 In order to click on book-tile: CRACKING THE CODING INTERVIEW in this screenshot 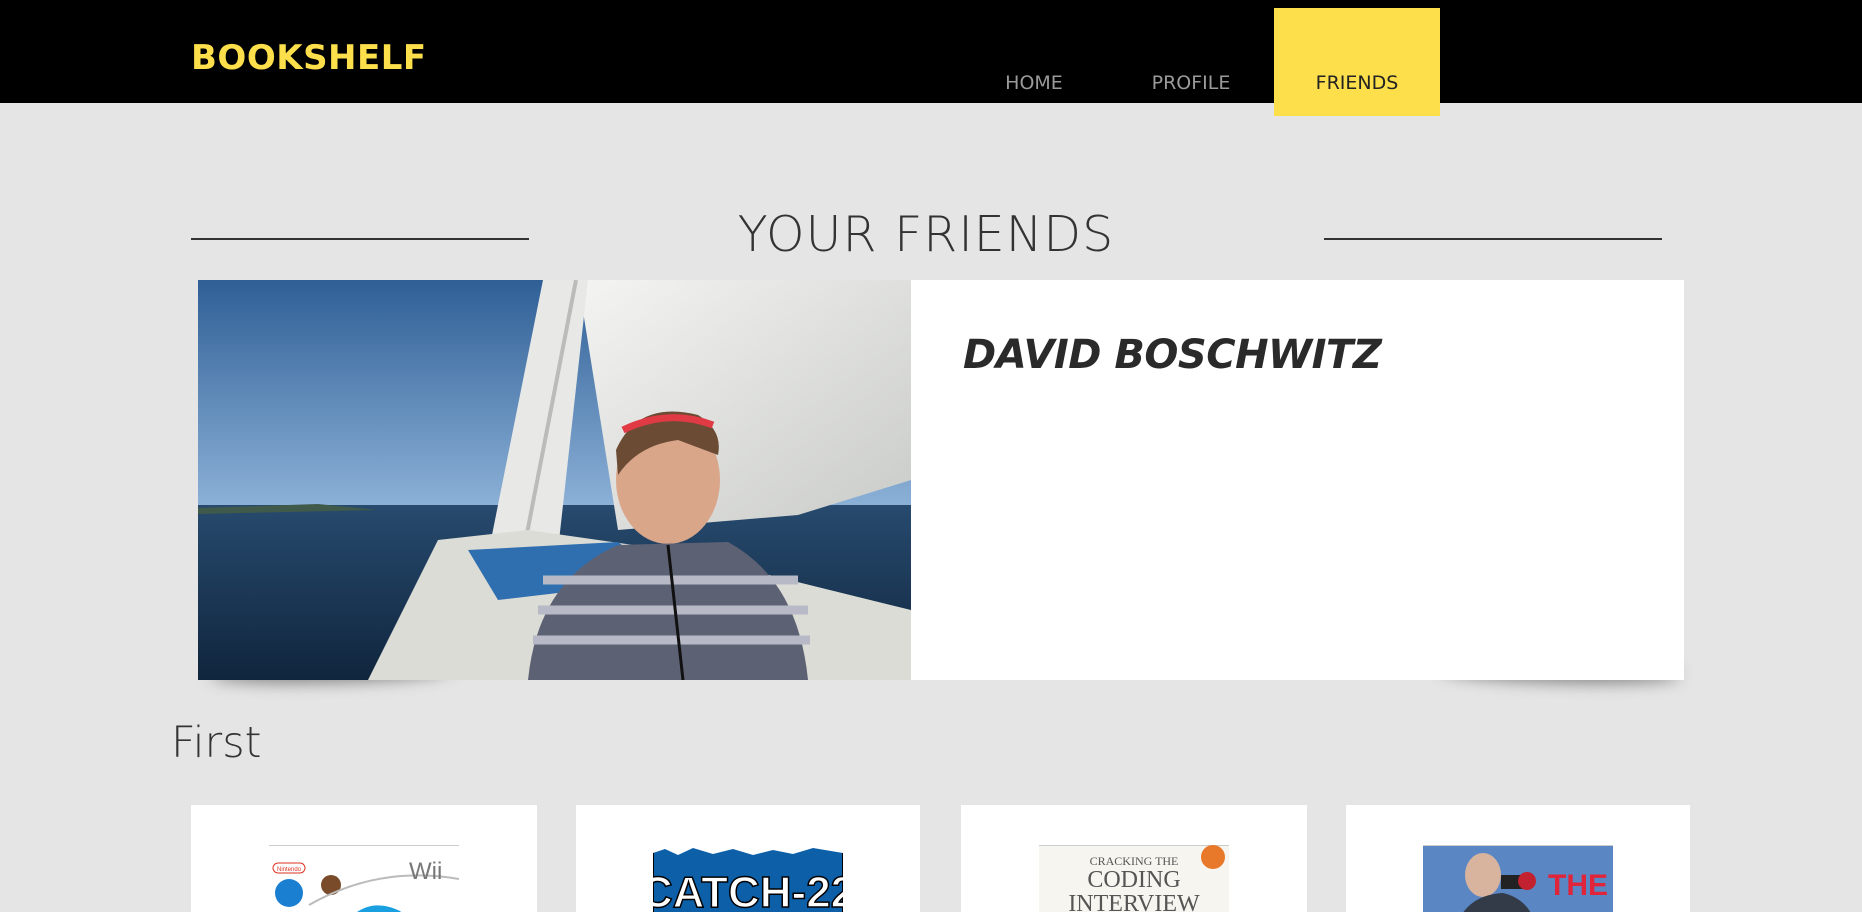, I will do `click(1134, 858)`.